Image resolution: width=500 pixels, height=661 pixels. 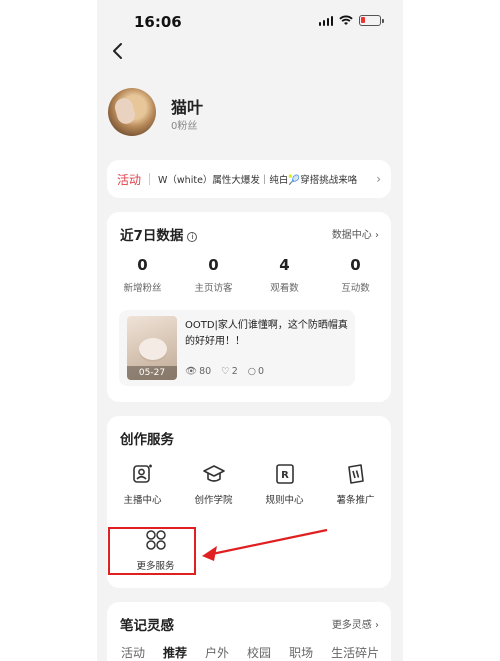 What do you see at coordinates (355, 275) in the screenshot?
I see `metric-interactions: 0 互动数` at bounding box center [355, 275].